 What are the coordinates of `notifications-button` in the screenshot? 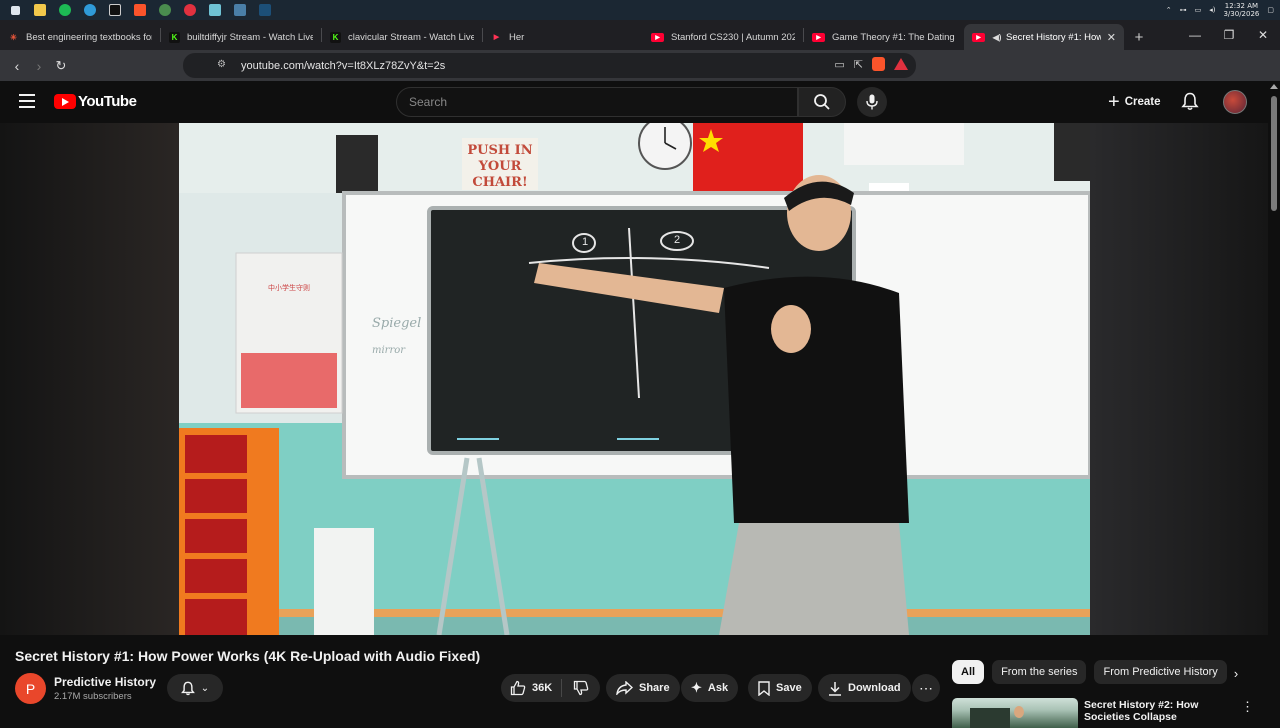 It's located at (1190, 104).